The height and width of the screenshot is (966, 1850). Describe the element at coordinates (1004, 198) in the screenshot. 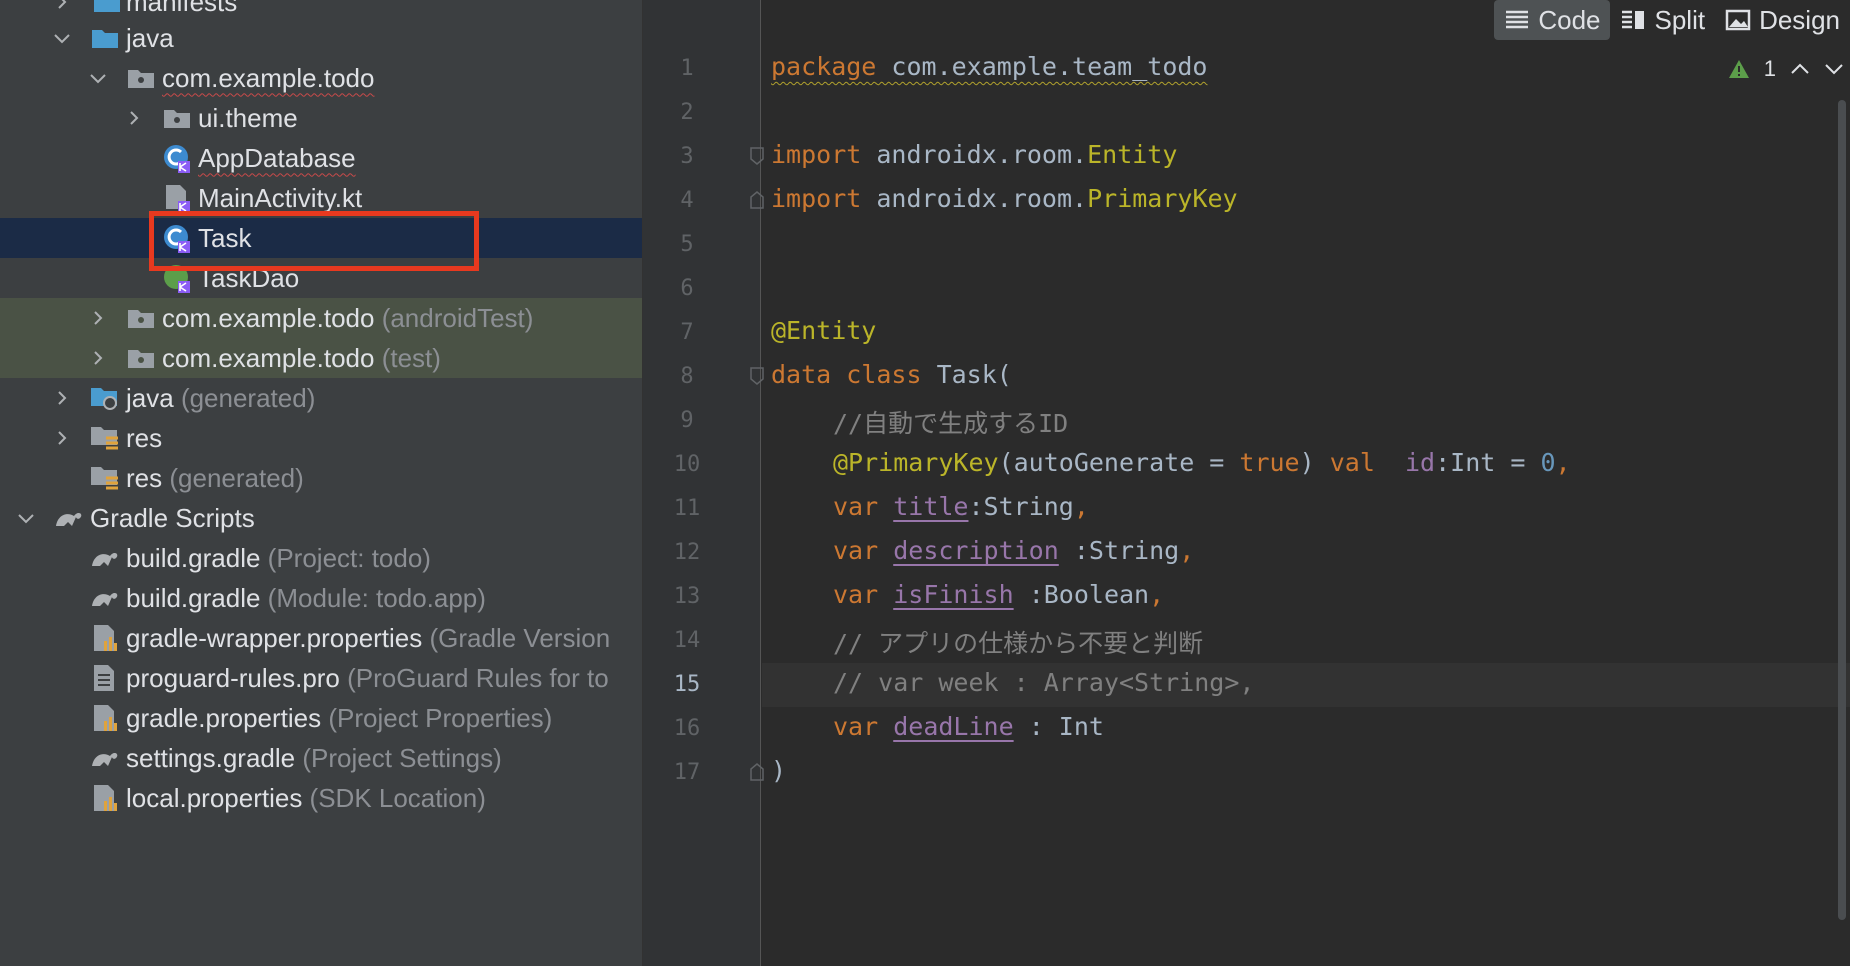

I see `code-line-4: import androidx.room.PrimaryKey` at that location.